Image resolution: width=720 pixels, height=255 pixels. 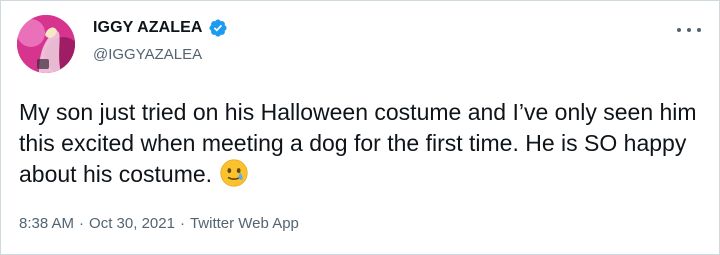 I want to click on more-options-icon, so click(x=689, y=30).